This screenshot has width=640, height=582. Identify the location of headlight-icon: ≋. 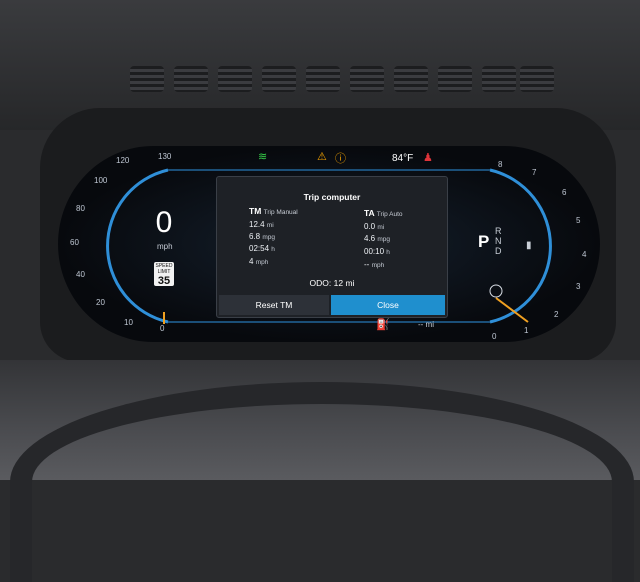
(263, 157).